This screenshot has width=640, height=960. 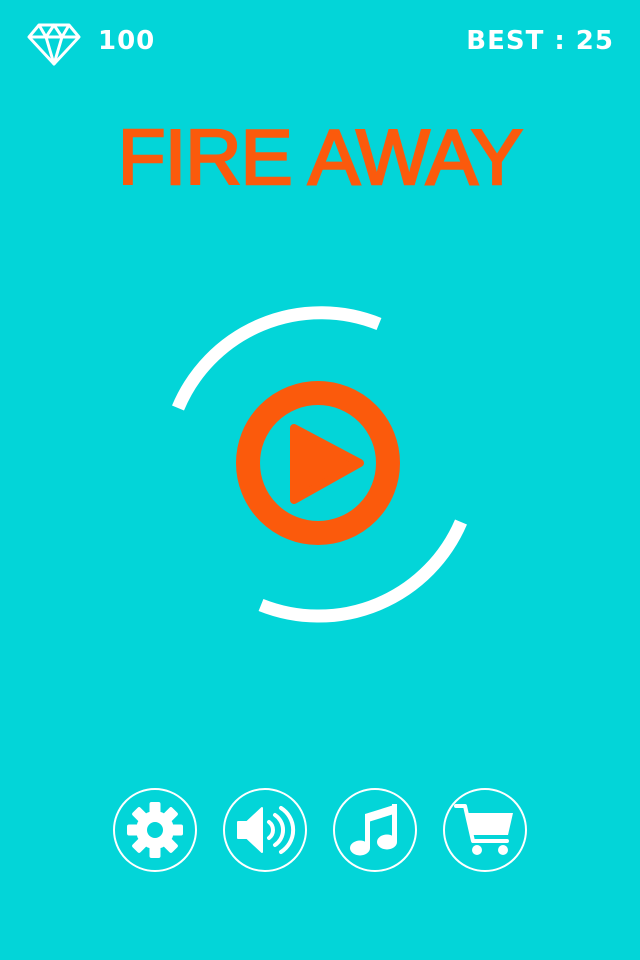 I want to click on sound-button, so click(x=265, y=830).